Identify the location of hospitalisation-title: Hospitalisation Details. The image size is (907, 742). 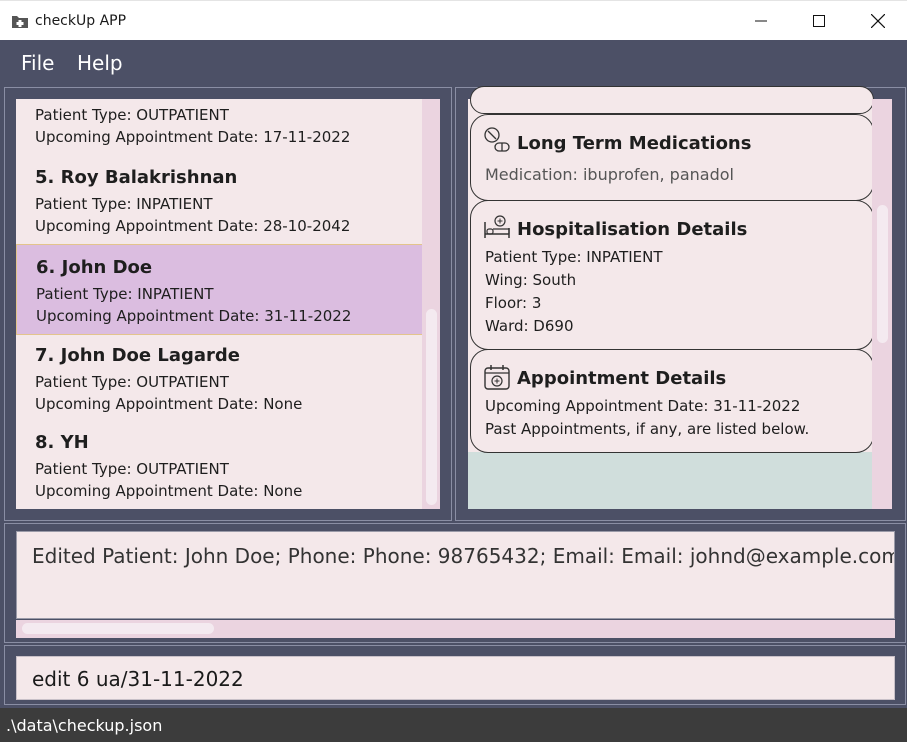
(632, 229).